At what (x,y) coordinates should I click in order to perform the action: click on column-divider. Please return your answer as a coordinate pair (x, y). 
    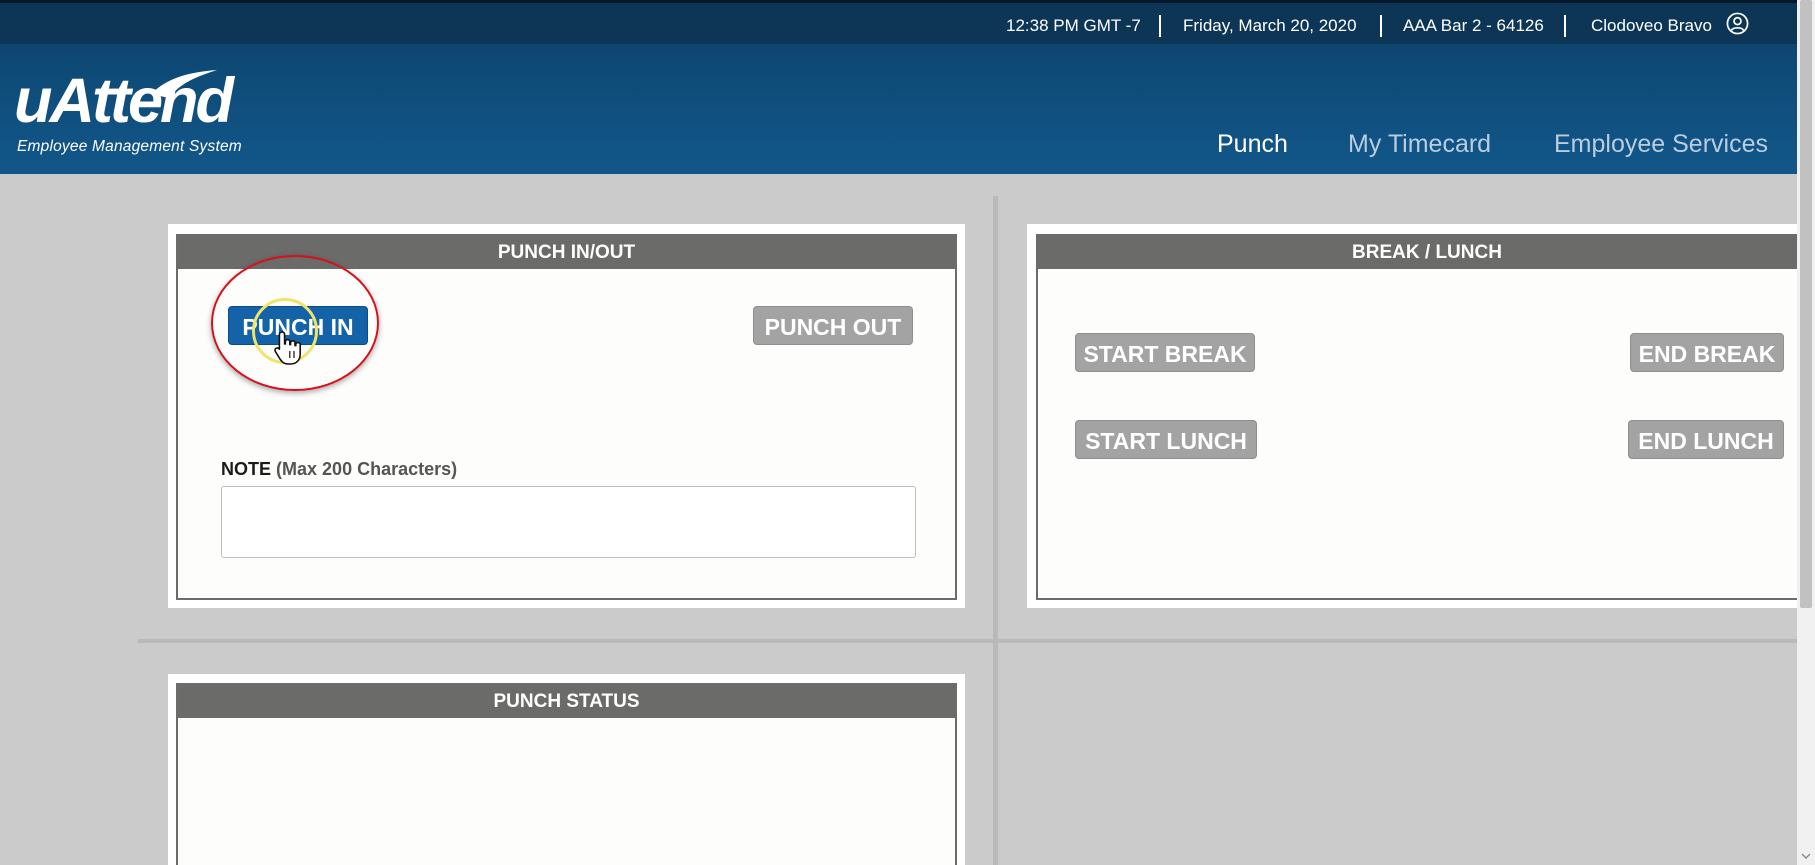
    Looking at the image, I should click on (995, 530).